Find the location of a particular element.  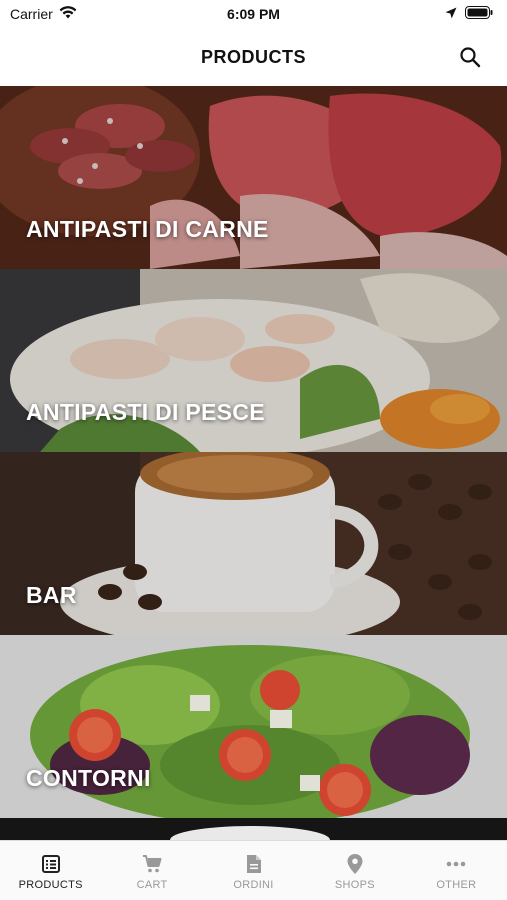

wifi-icon is located at coordinates (68, 14).